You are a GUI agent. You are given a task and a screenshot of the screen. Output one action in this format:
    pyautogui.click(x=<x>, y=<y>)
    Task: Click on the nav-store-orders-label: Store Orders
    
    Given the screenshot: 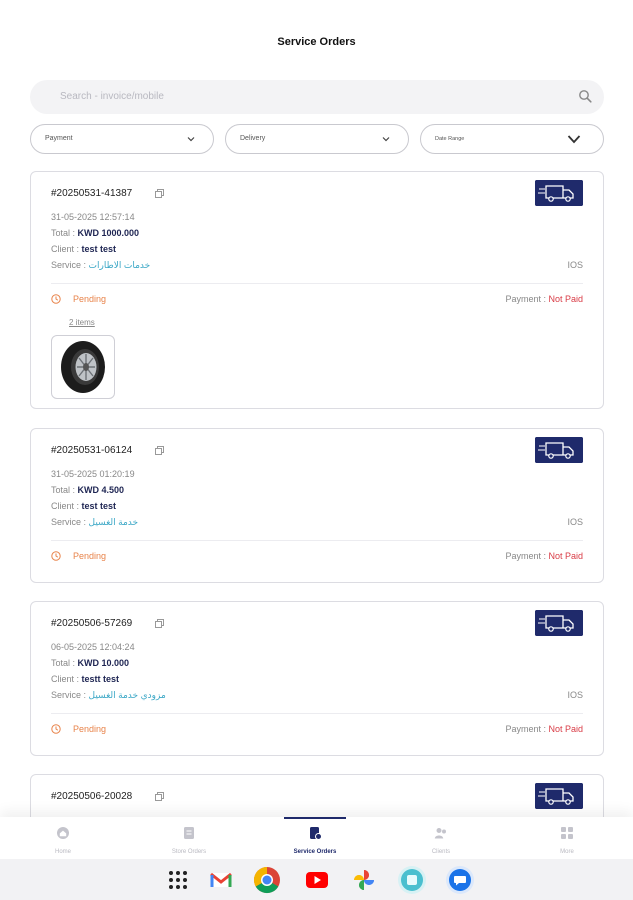 What is the action you would take?
    pyautogui.click(x=189, y=852)
    